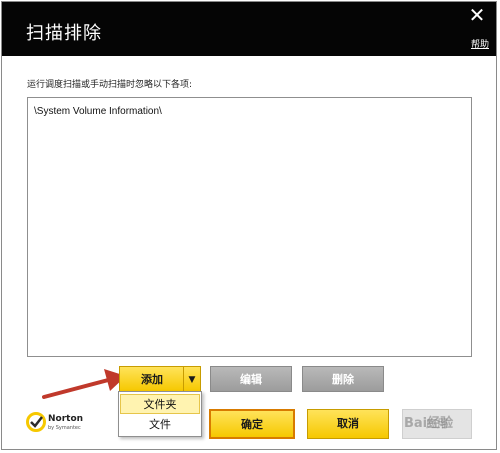  I want to click on norton-check-icon, so click(36, 422).